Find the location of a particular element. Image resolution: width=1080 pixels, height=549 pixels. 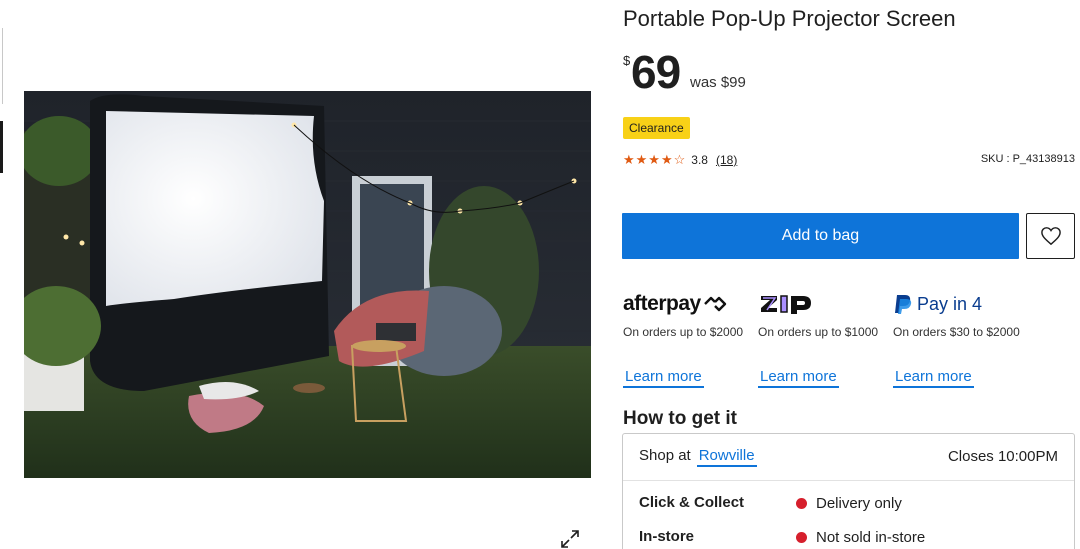

clearance-badge: Clearance is located at coordinates (656, 128).